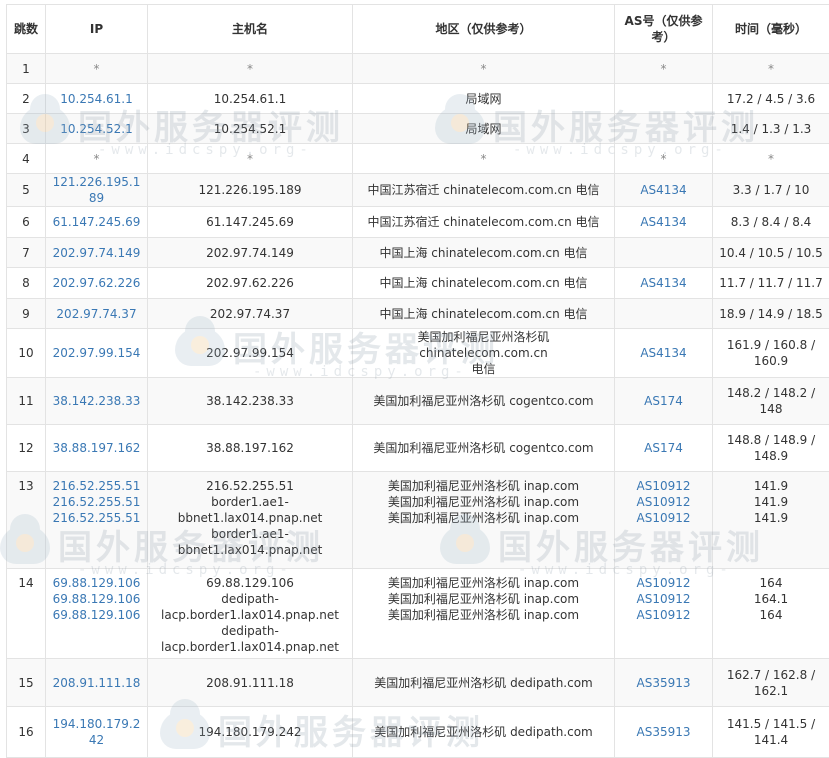  Describe the element at coordinates (96, 448) in the screenshot. I see `ip-link: 38.88.197.162` at that location.